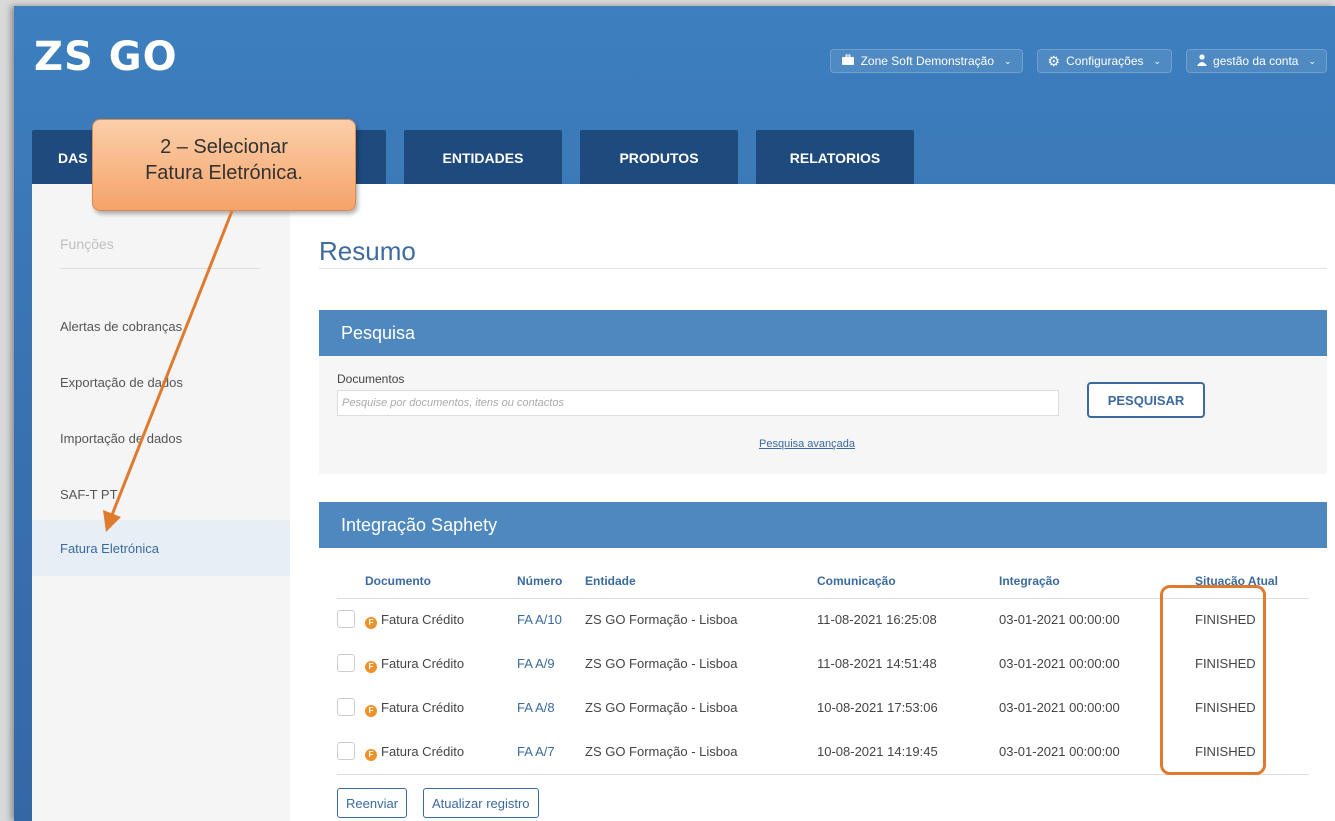 This screenshot has width=1335, height=821. What do you see at coordinates (659, 158) in the screenshot?
I see `tab-produtos: PRODUTOS` at bounding box center [659, 158].